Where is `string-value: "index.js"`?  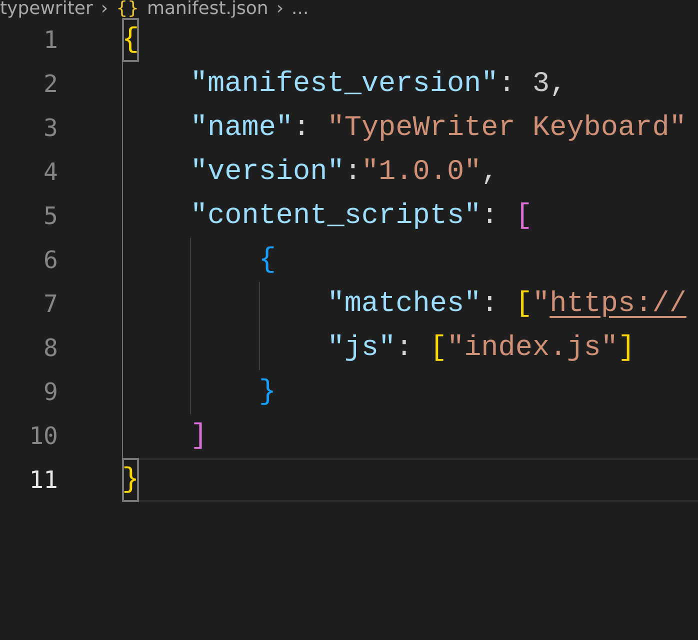
string-value: "index.js" is located at coordinates (532, 348).